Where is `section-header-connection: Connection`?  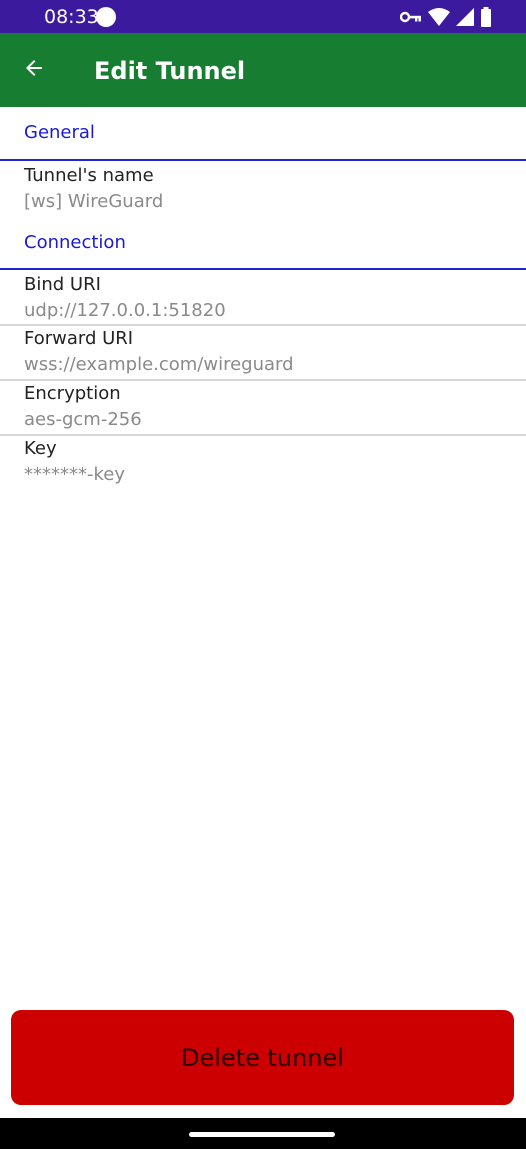 section-header-connection: Connection is located at coordinates (263, 243).